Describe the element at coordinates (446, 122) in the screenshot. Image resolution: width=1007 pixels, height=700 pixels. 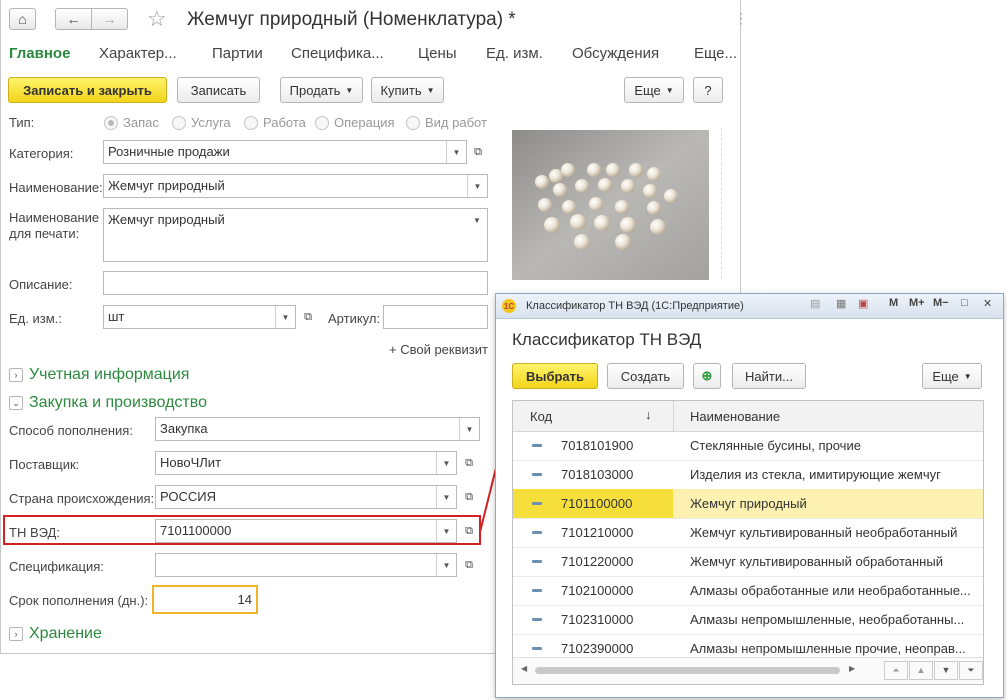
I see `type-radio-work-kind: Вид работ` at that location.